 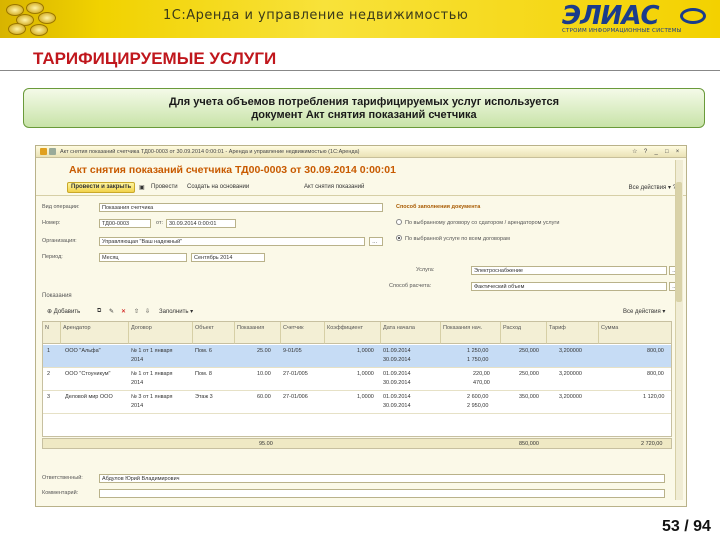 What do you see at coordinates (666, 152) in the screenshot?
I see `maximize-icon: □` at bounding box center [666, 152].